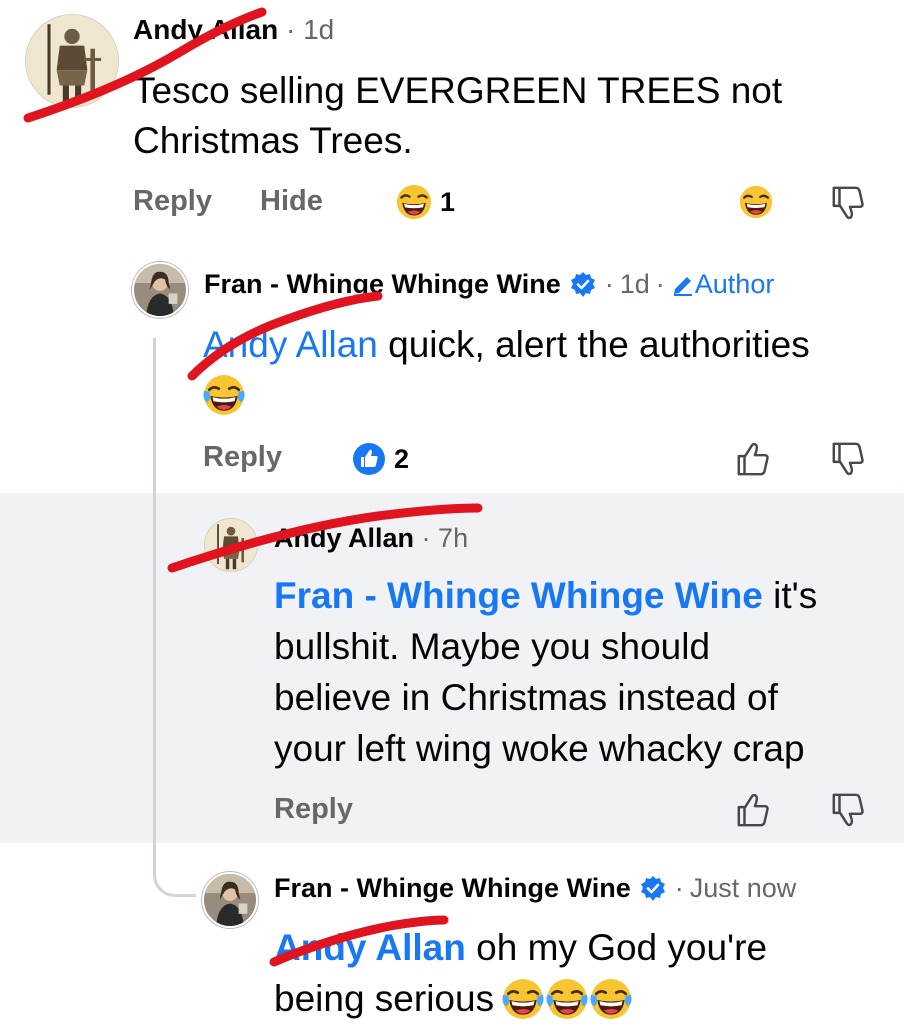 The image size is (904, 1024). I want to click on comment-text-line: being serious, so click(384, 998).